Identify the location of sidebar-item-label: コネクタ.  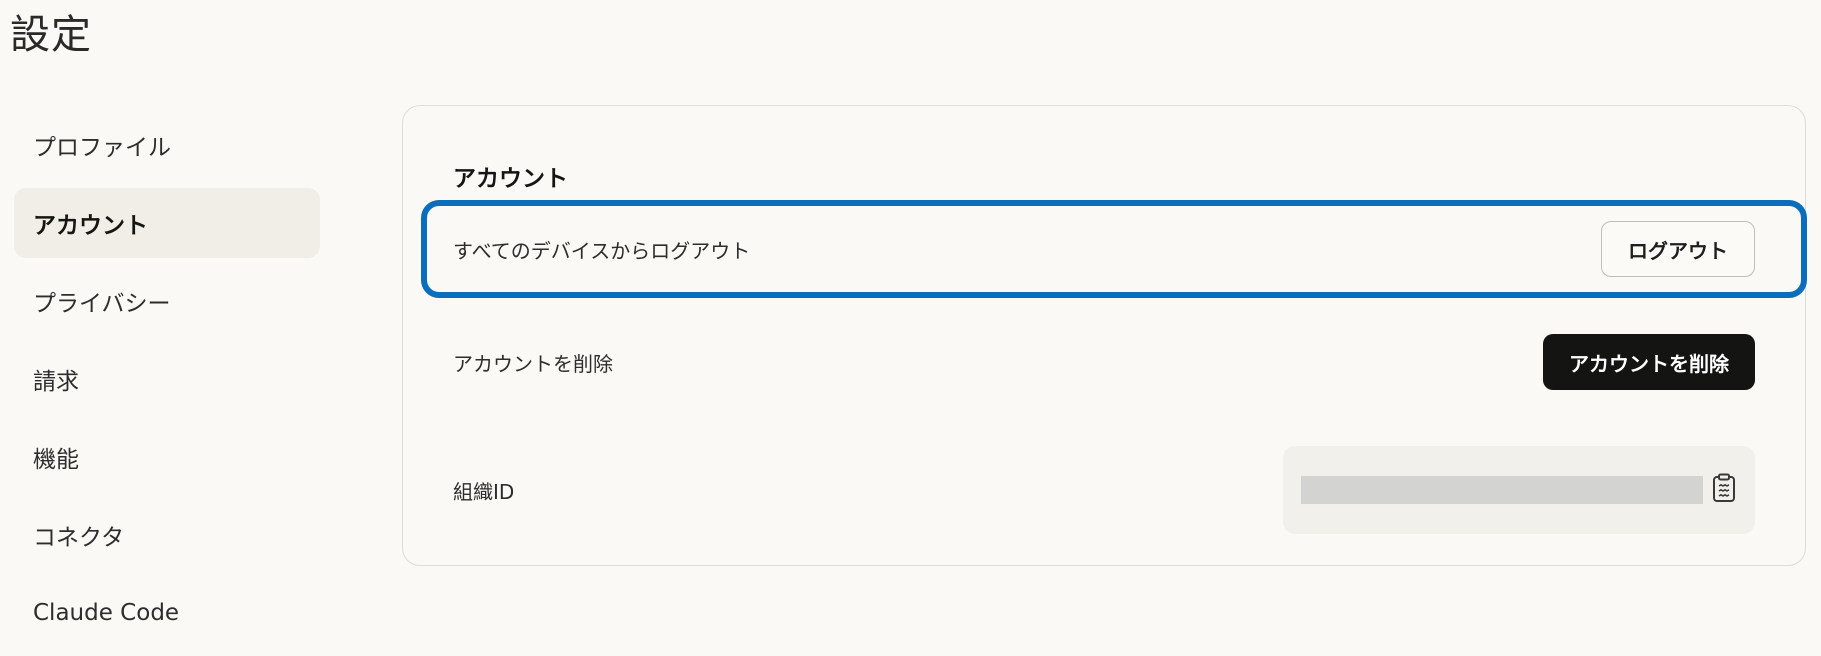
(79, 538).